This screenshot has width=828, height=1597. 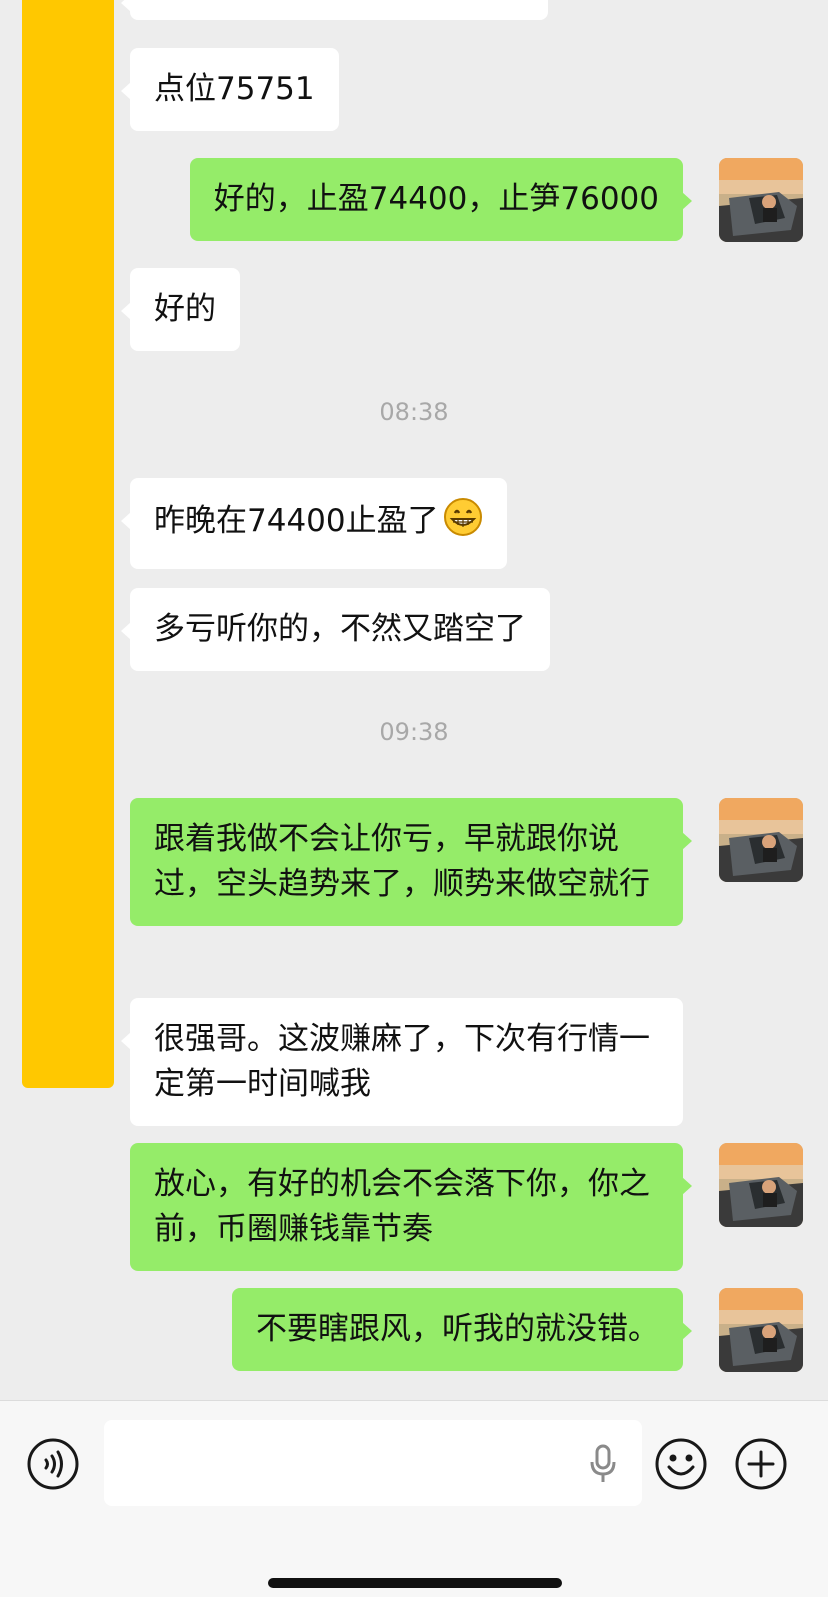 I want to click on message-text: 多亏听你的，不然又踏空了, so click(x=340, y=629).